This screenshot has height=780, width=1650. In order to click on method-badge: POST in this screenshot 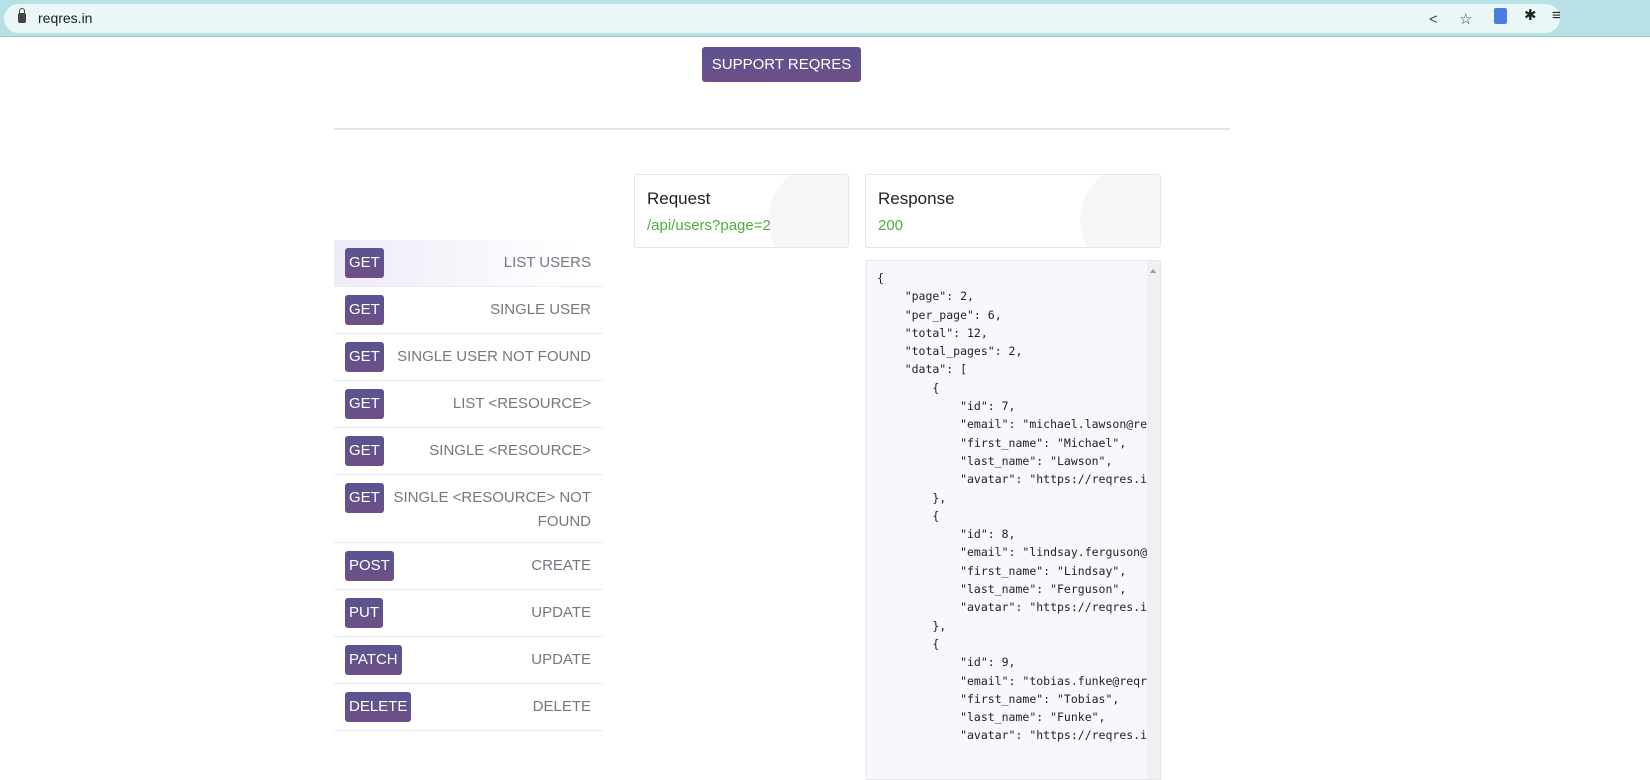, I will do `click(369, 566)`.